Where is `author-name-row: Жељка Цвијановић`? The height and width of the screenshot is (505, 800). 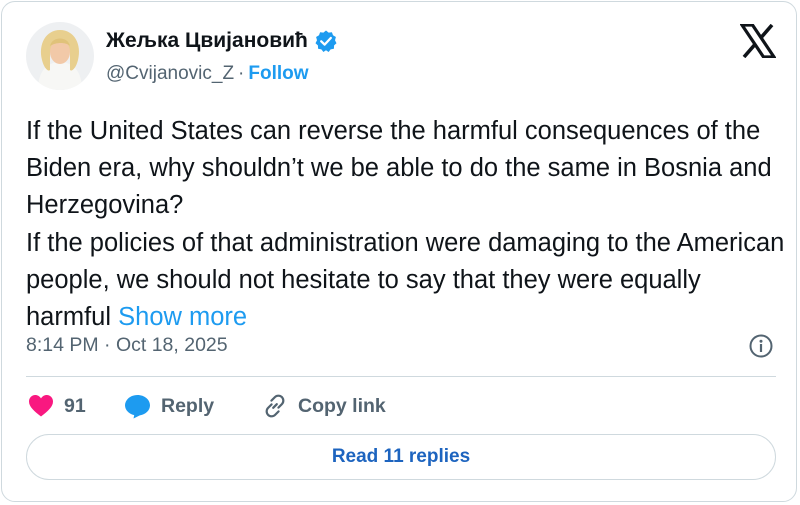 author-name-row: Жељка Цвијановић is located at coordinates (222, 41).